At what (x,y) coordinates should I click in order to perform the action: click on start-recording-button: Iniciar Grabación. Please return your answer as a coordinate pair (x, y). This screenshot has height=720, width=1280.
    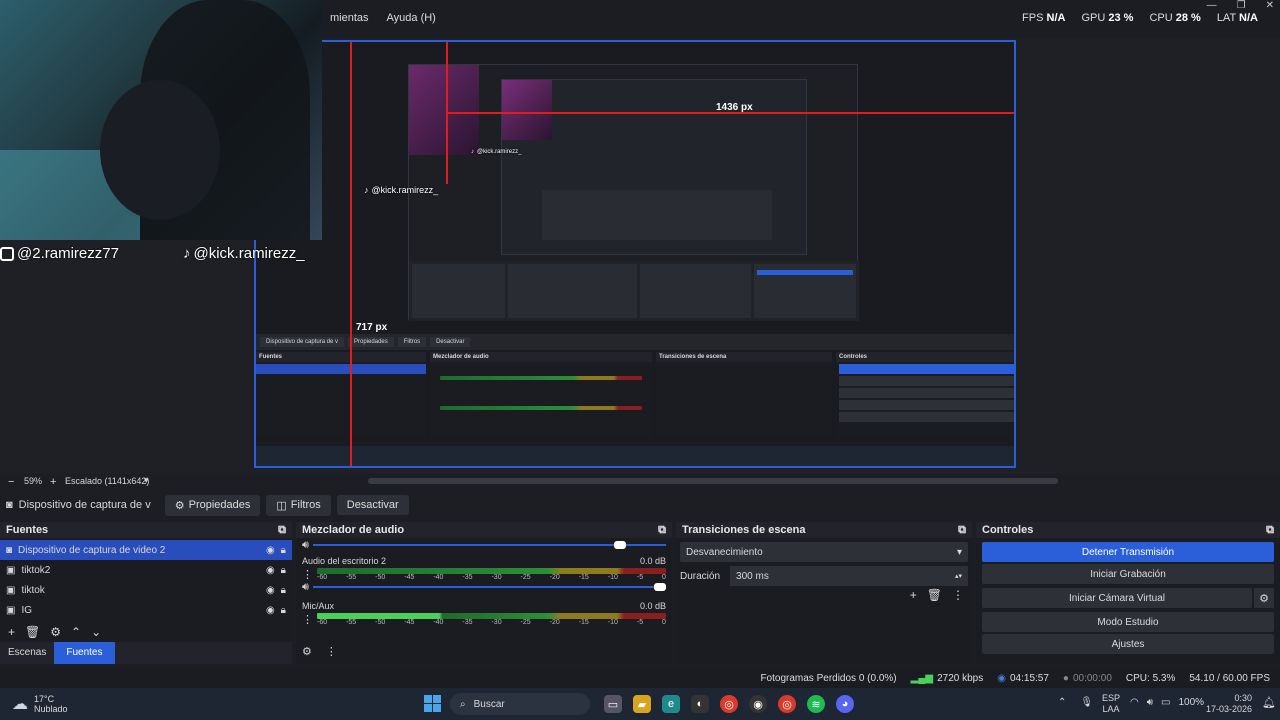
    Looking at the image, I should click on (1128, 574).